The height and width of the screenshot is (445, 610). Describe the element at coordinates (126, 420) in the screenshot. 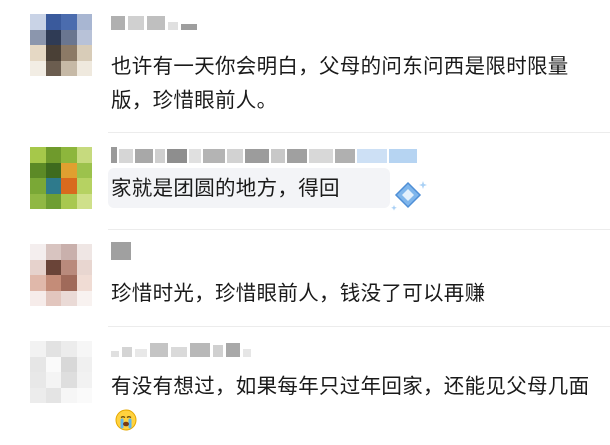

I see `crying-face-emoji-icon` at that location.